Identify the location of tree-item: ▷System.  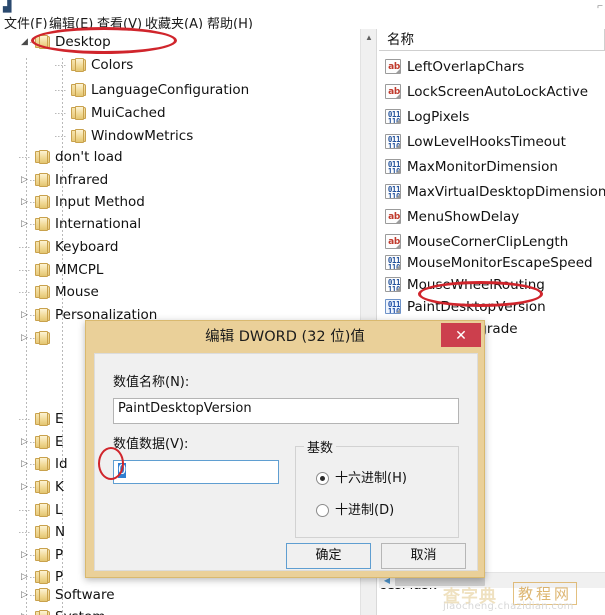
(180, 610).